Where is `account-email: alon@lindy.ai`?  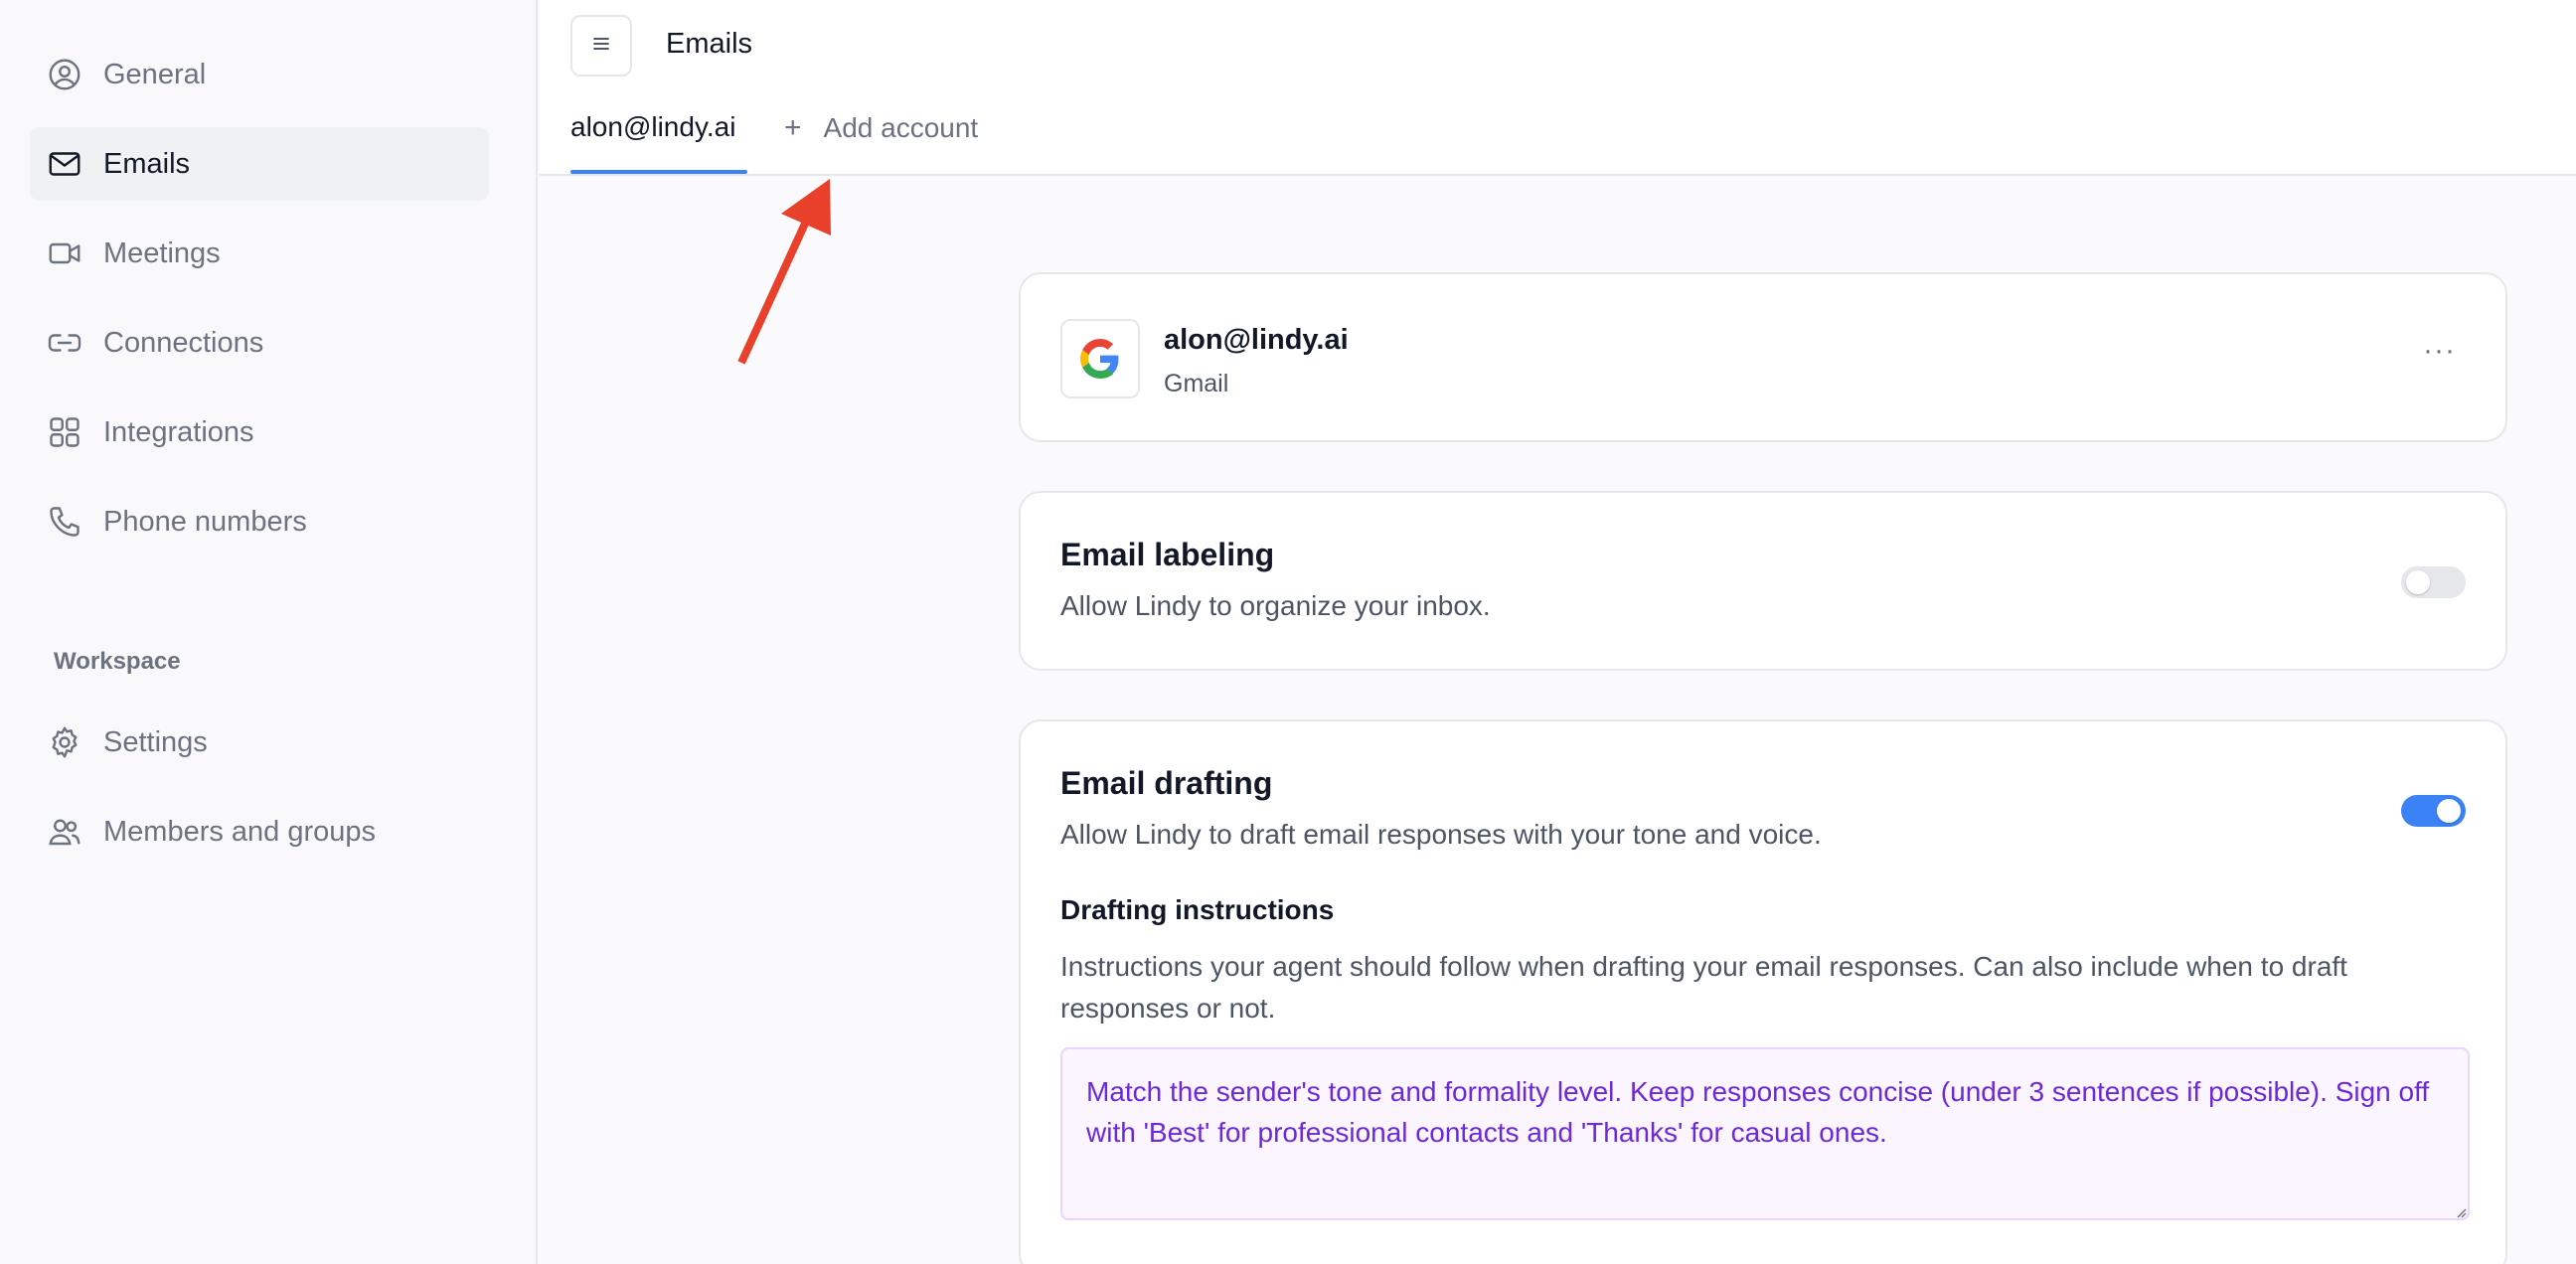 account-email: alon@lindy.ai is located at coordinates (1256, 340).